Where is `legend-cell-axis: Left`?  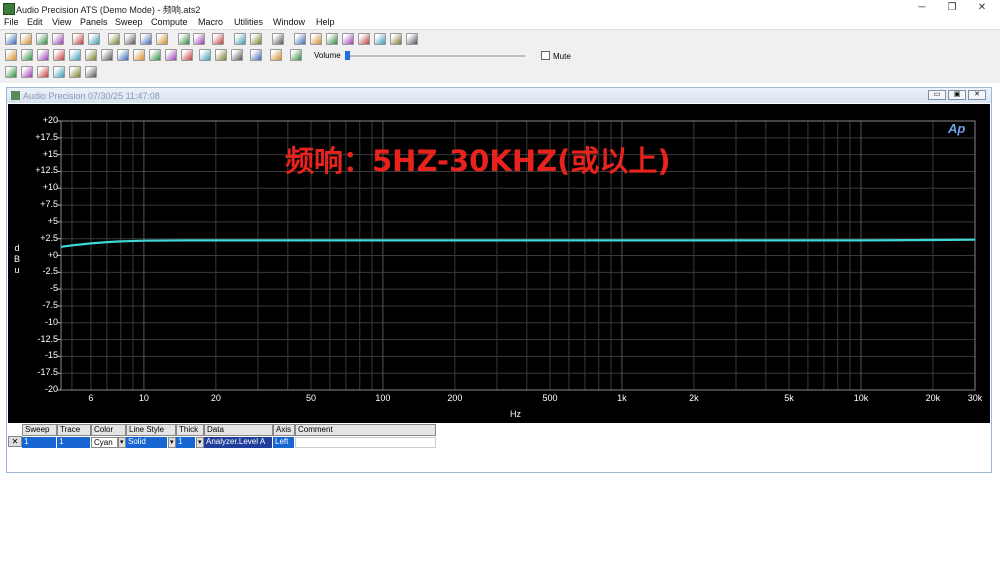 legend-cell-axis: Left is located at coordinates (284, 442).